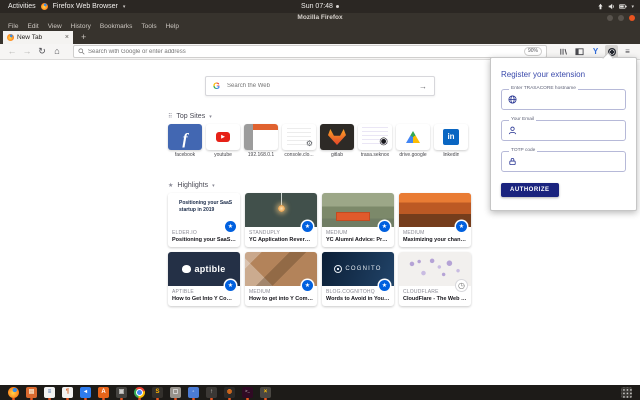 The image size is (640, 400). What do you see at coordinates (570, 161) in the screenshot?
I see `totp-input` at bounding box center [570, 161].